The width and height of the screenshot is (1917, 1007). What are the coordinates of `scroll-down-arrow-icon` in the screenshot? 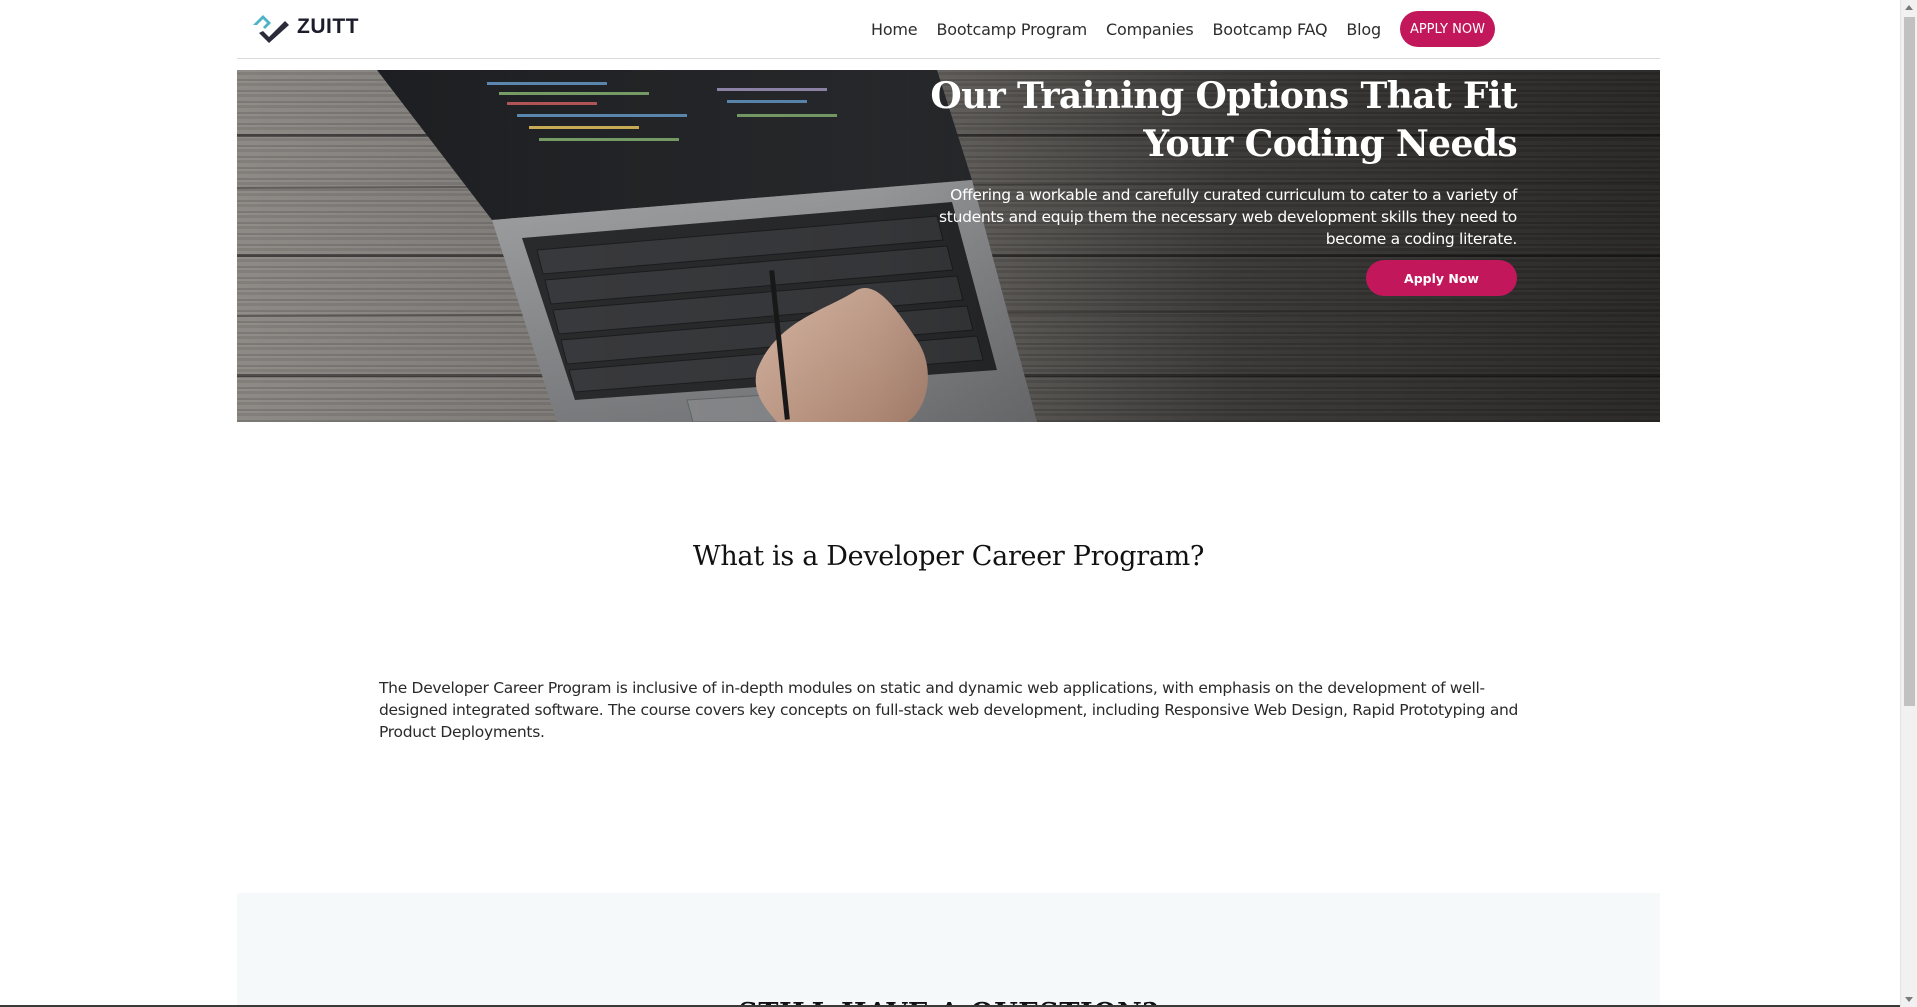 It's located at (1909, 999).